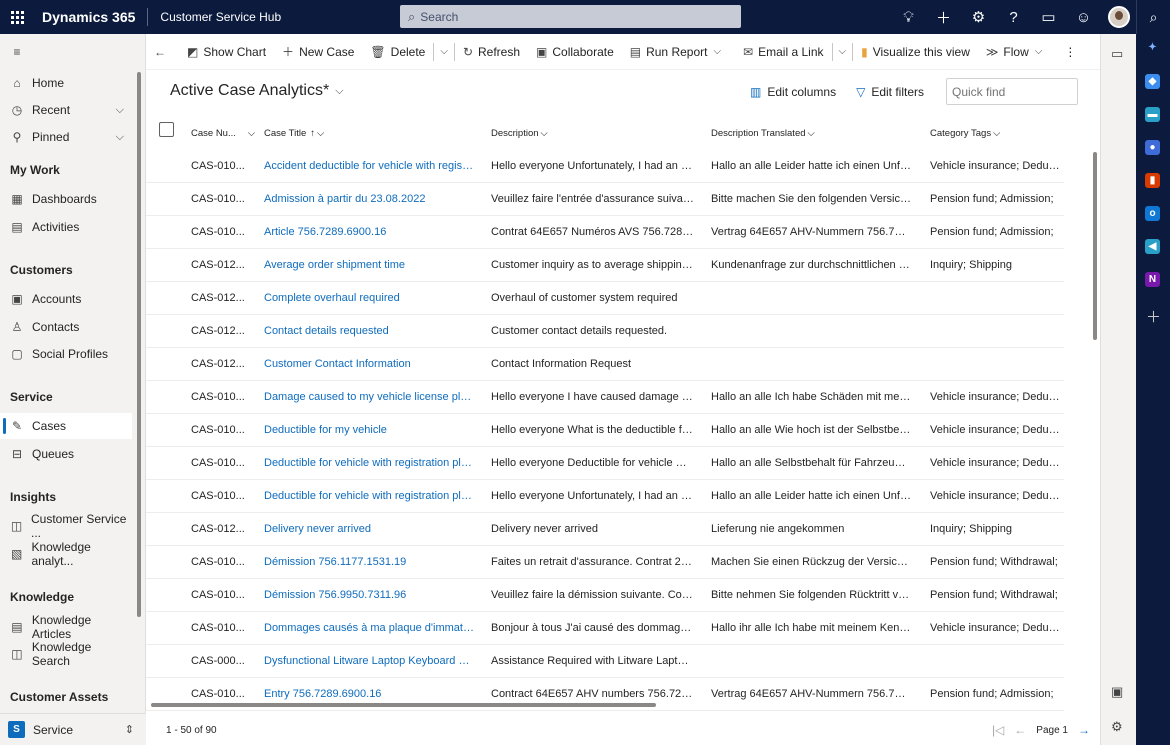 The height and width of the screenshot is (745, 1170). What do you see at coordinates (66, 83) in the screenshot?
I see `sidebar-item-home: ⌂ Home` at bounding box center [66, 83].